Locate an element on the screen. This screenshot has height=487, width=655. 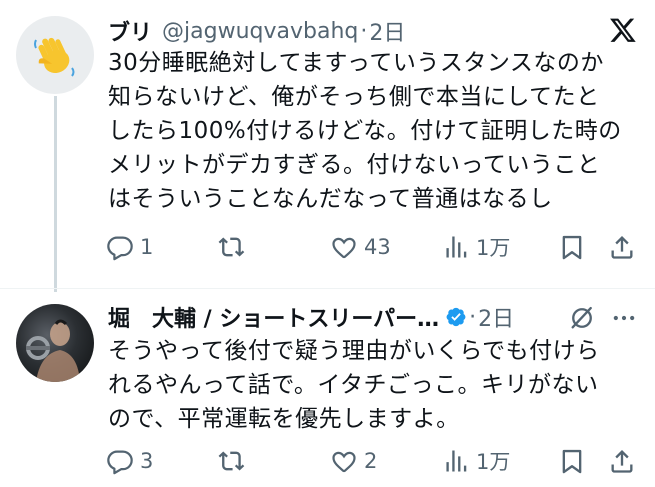
post-text-line: 知らないけど、俺がそっち側で本当にしてたと is located at coordinates (354, 97).